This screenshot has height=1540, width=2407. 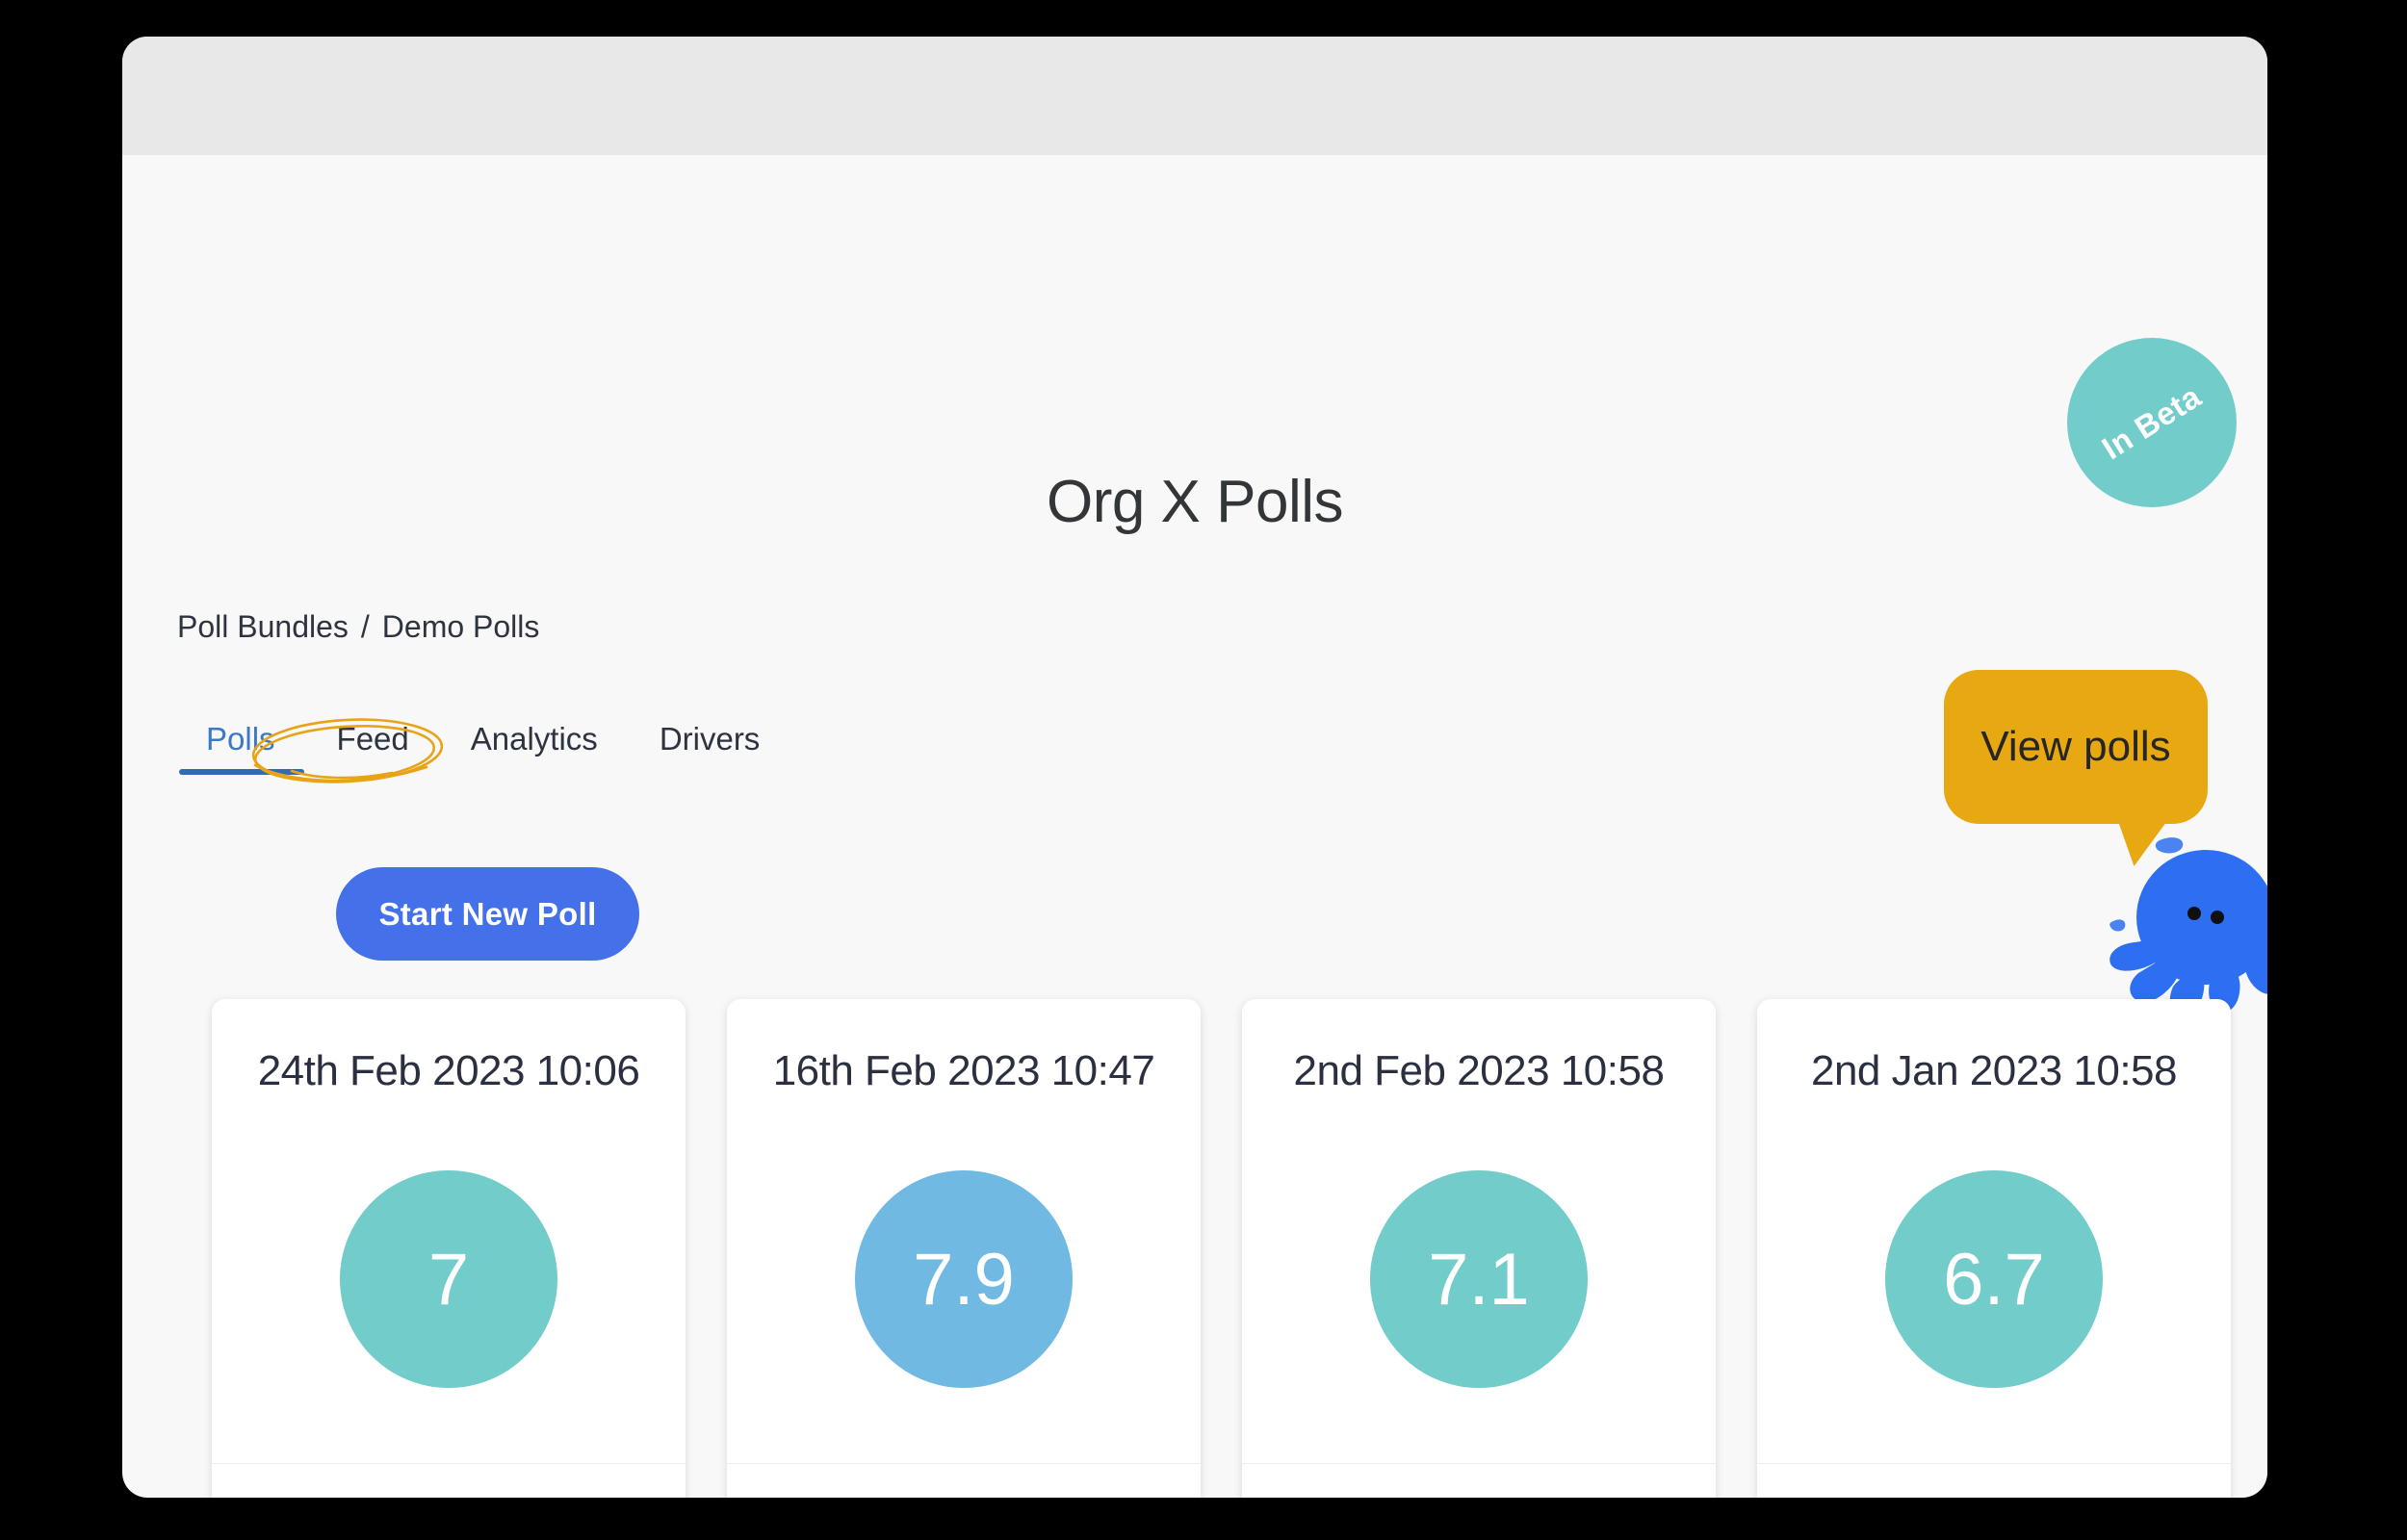 I want to click on poll-card-date: 2nd Jan 2023 10:58, so click(x=1994, y=1070).